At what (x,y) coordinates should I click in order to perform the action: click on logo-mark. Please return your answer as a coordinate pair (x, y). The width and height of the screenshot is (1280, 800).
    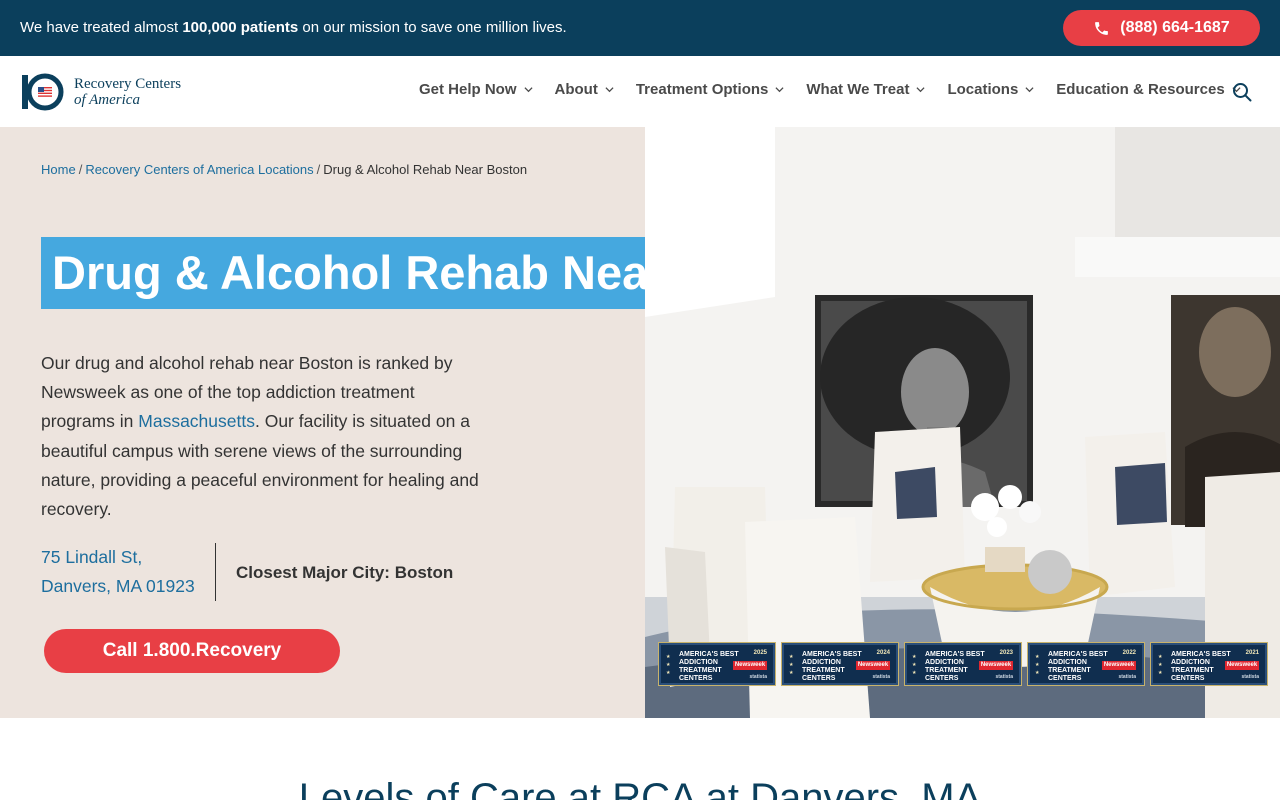
    Looking at the image, I should click on (43, 92).